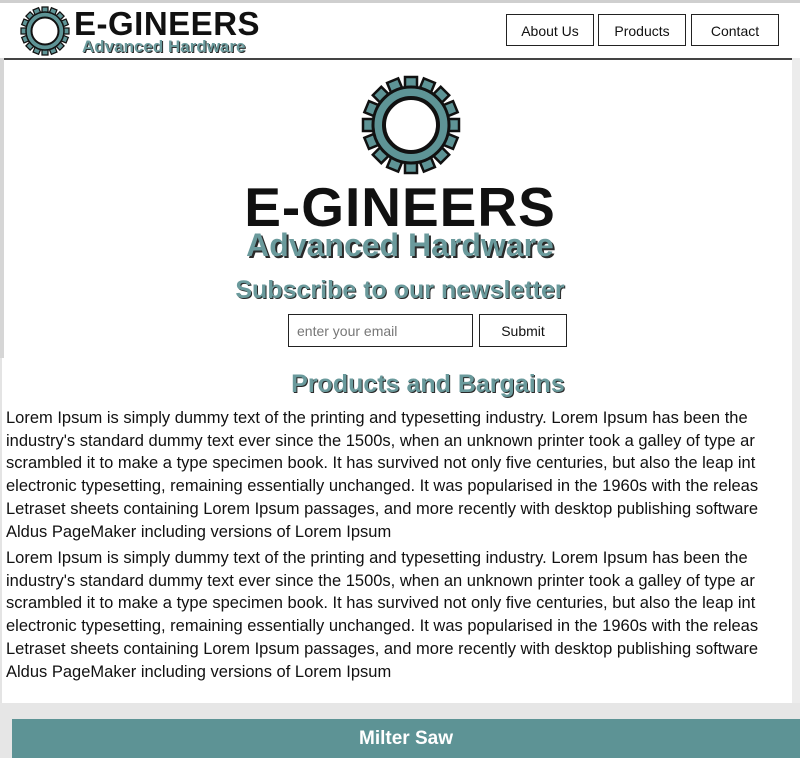 This screenshot has width=800, height=758. I want to click on nav-products-button: Products, so click(642, 30).